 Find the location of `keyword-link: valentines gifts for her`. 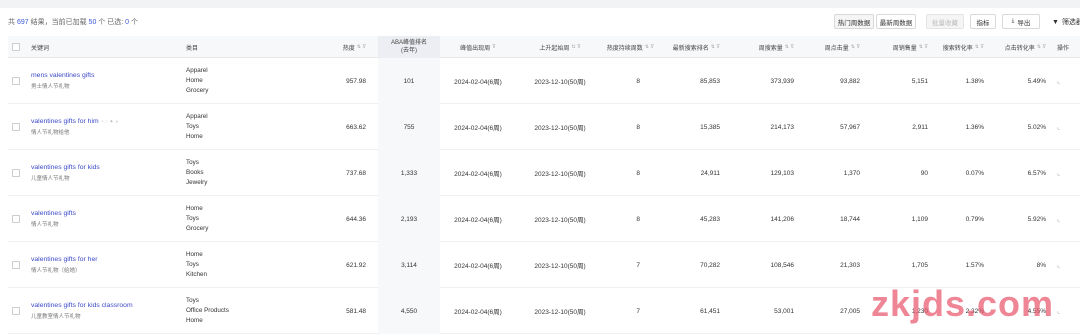

keyword-link: valentines gifts for her is located at coordinates (64, 259).